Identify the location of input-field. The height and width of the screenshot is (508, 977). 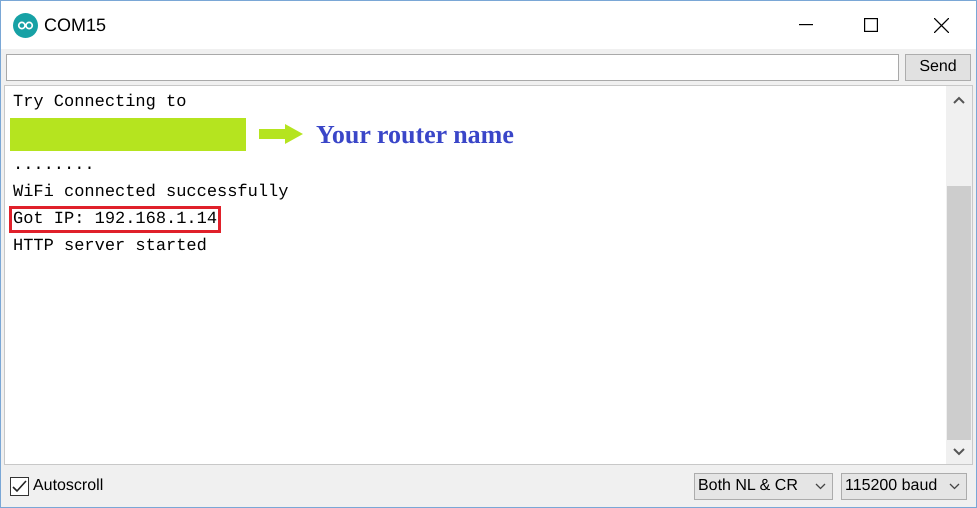
(452, 67).